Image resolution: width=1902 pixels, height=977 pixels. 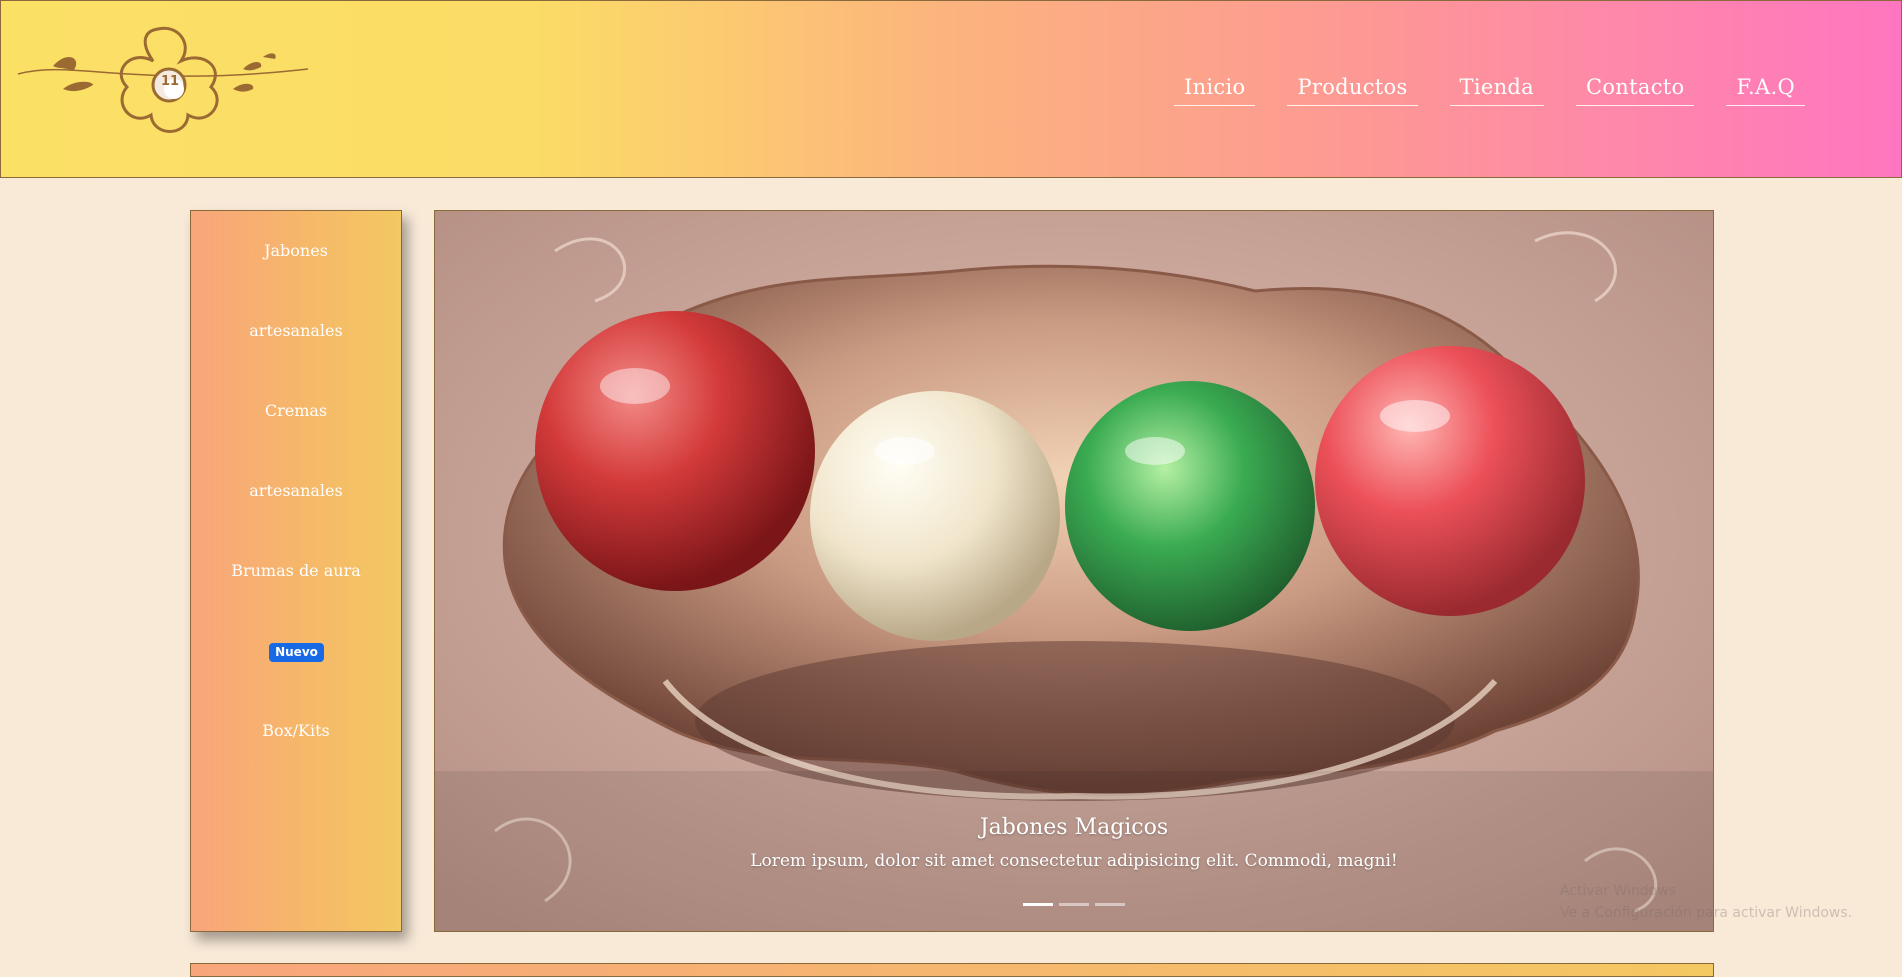 What do you see at coordinates (1074, 827) in the screenshot?
I see `carousel-caption-title: Jabones Magicos` at bounding box center [1074, 827].